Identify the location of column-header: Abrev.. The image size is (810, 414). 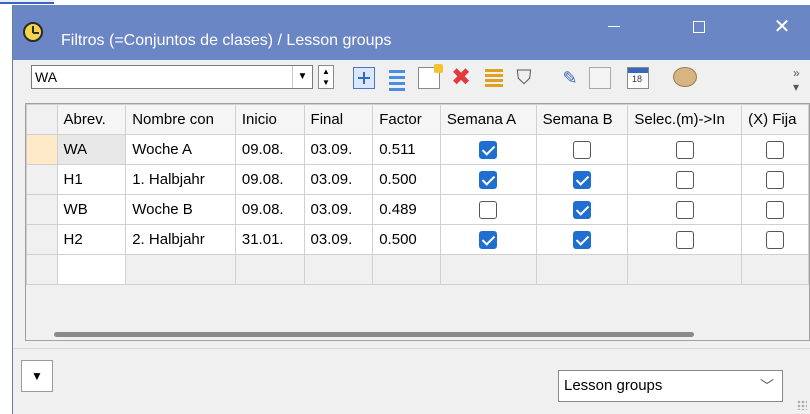
(91, 119).